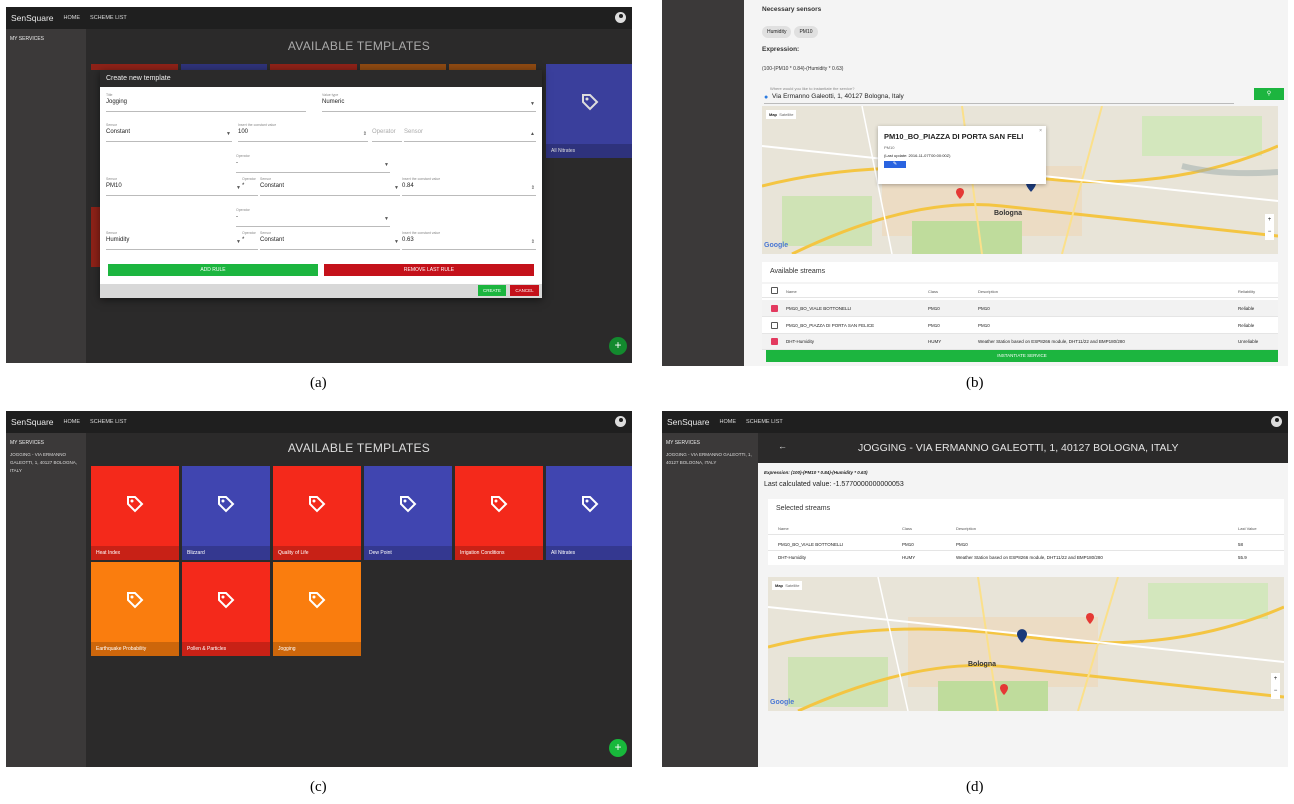 The width and height of the screenshot is (1294, 804). What do you see at coordinates (387, 135) in the screenshot?
I see `operator1-select: Operator` at bounding box center [387, 135].